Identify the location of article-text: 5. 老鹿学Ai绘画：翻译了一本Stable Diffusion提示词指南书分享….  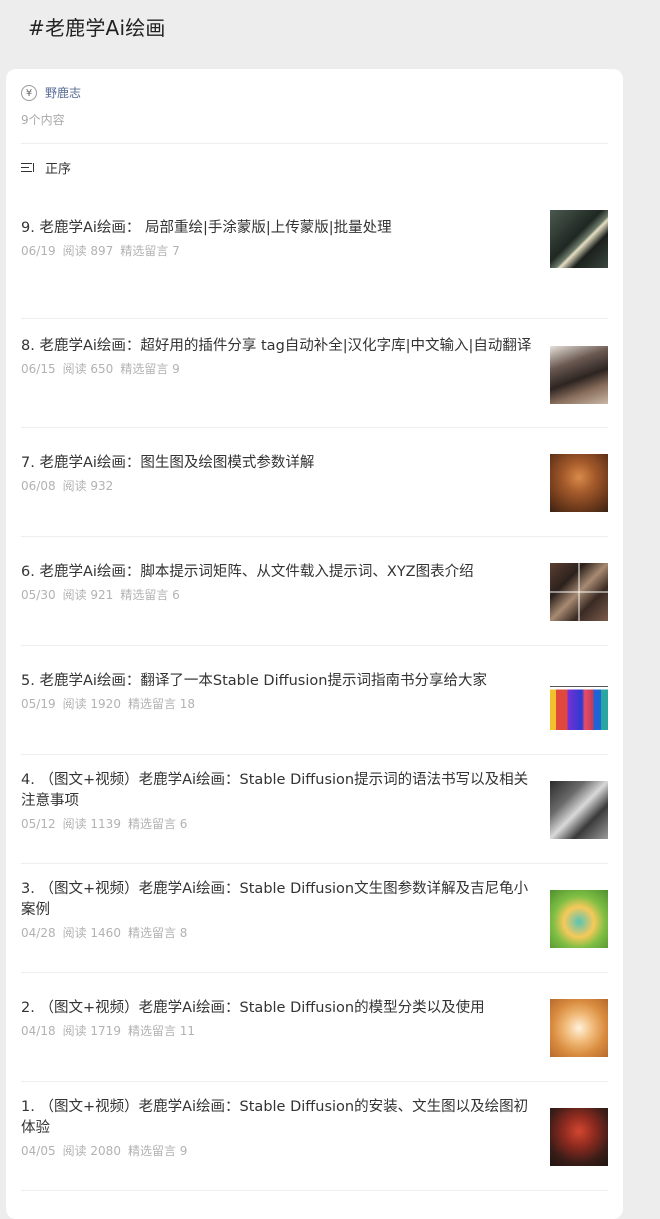
(277, 691).